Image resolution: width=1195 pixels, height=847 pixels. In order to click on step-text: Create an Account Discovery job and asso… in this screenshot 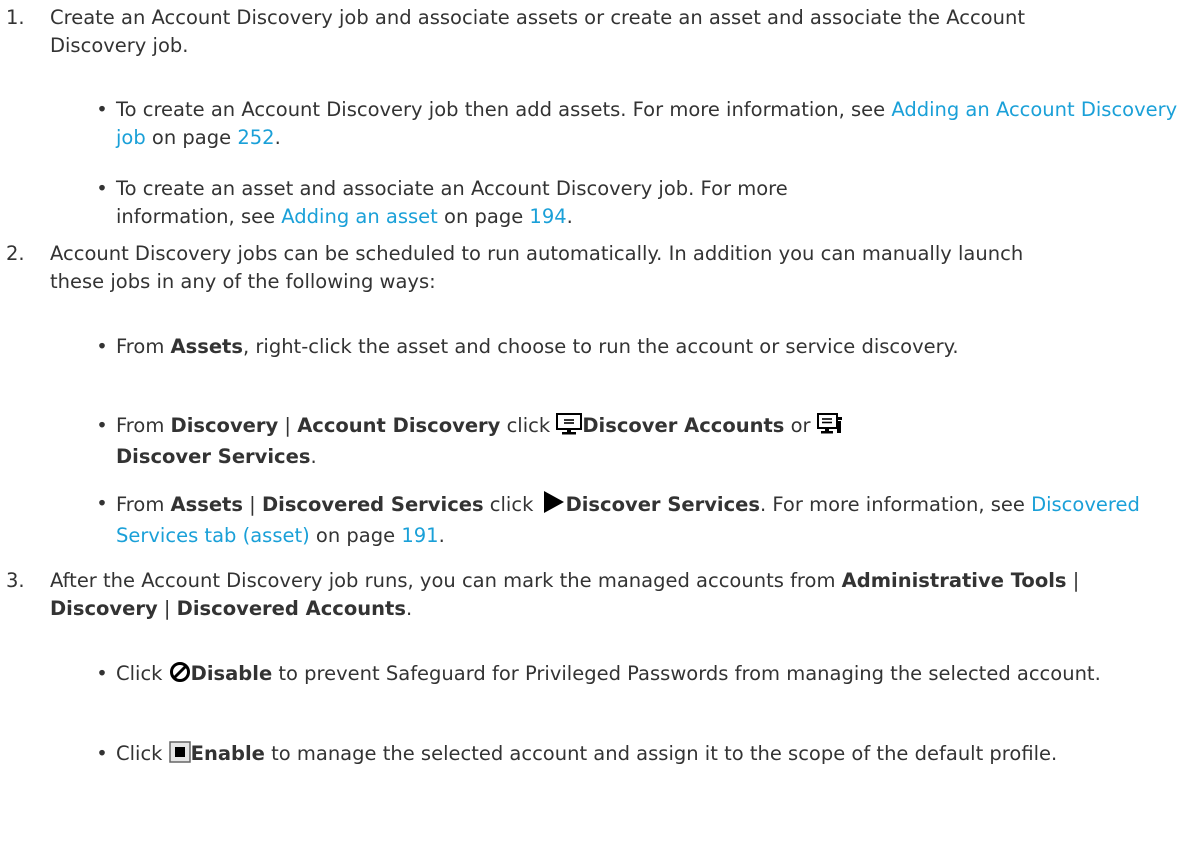, I will do `click(537, 31)`.